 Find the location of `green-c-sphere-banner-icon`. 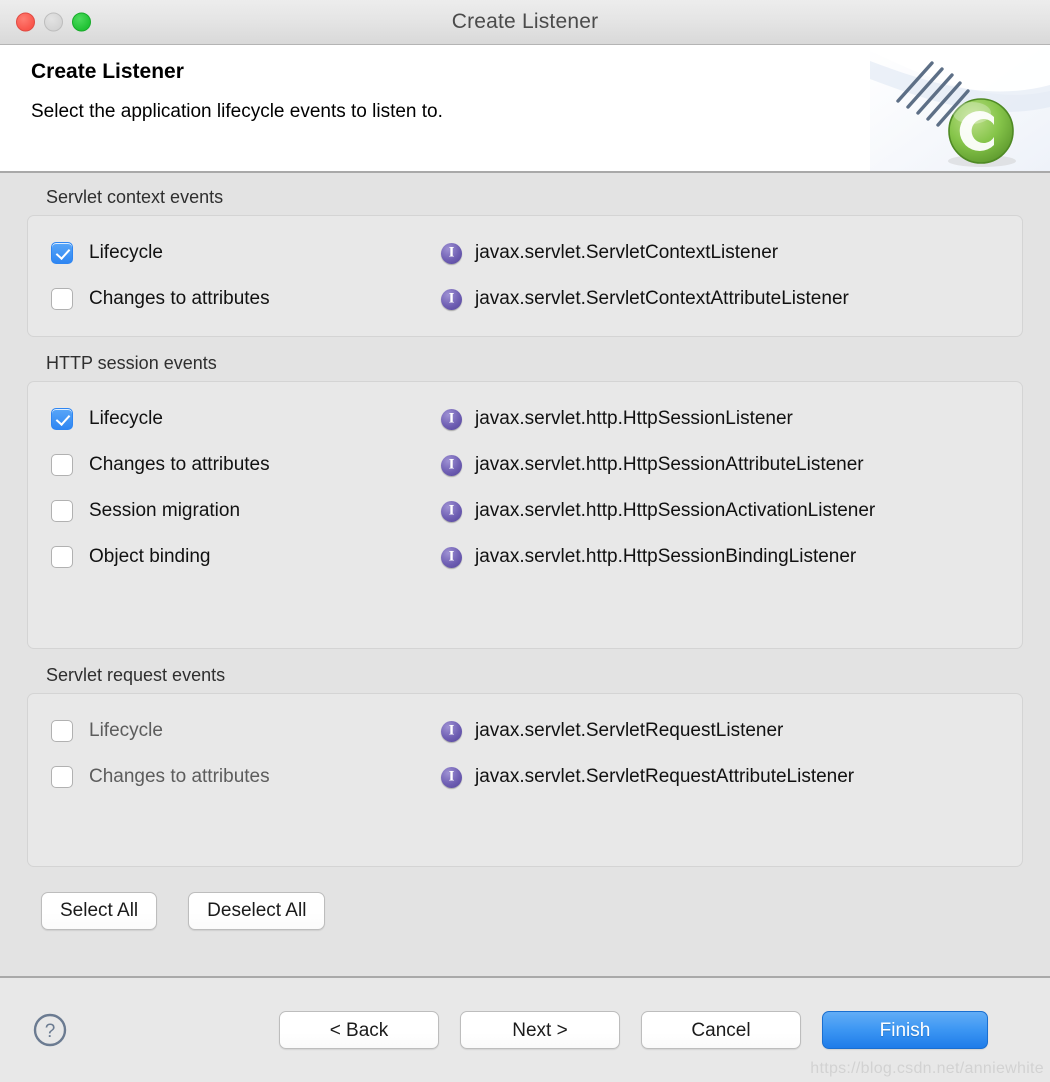

green-c-sphere-banner-icon is located at coordinates (960, 108).